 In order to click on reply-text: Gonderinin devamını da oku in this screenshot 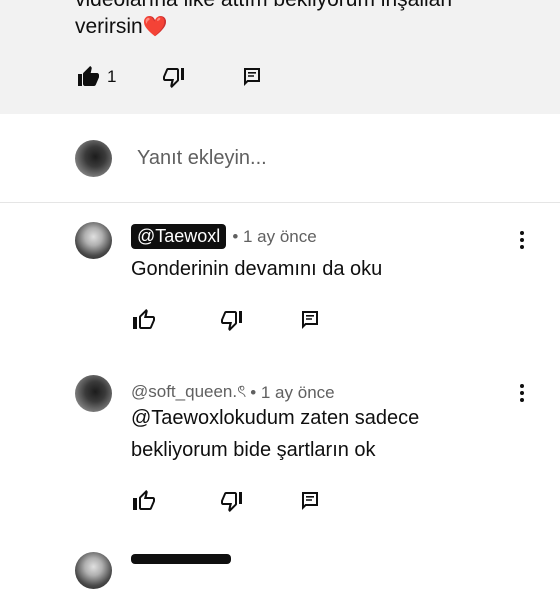, I will do `click(256, 269)`.